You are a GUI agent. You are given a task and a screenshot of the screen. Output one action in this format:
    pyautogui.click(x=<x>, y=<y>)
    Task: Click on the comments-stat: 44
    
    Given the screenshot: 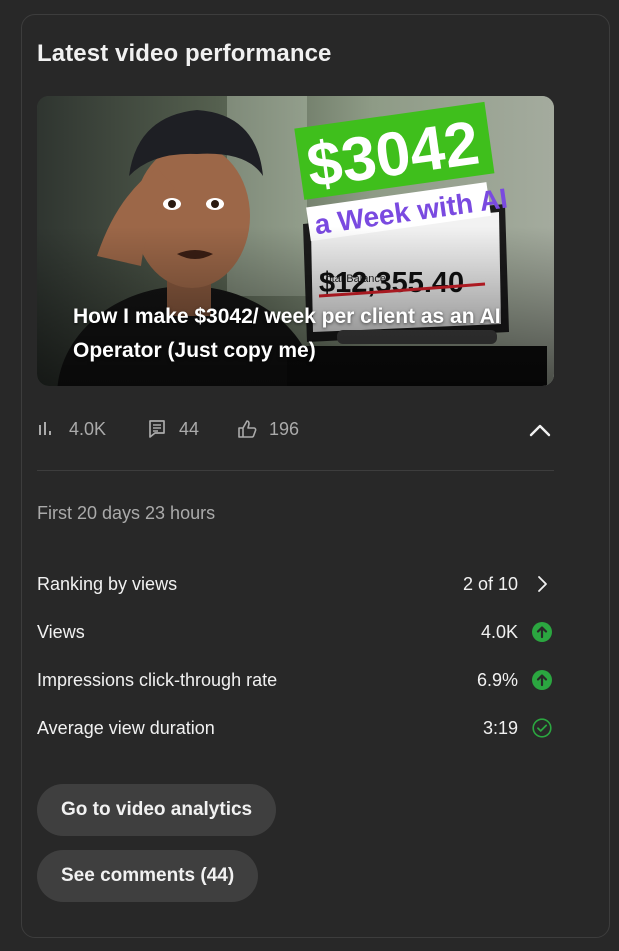 What is the action you would take?
    pyautogui.click(x=173, y=429)
    